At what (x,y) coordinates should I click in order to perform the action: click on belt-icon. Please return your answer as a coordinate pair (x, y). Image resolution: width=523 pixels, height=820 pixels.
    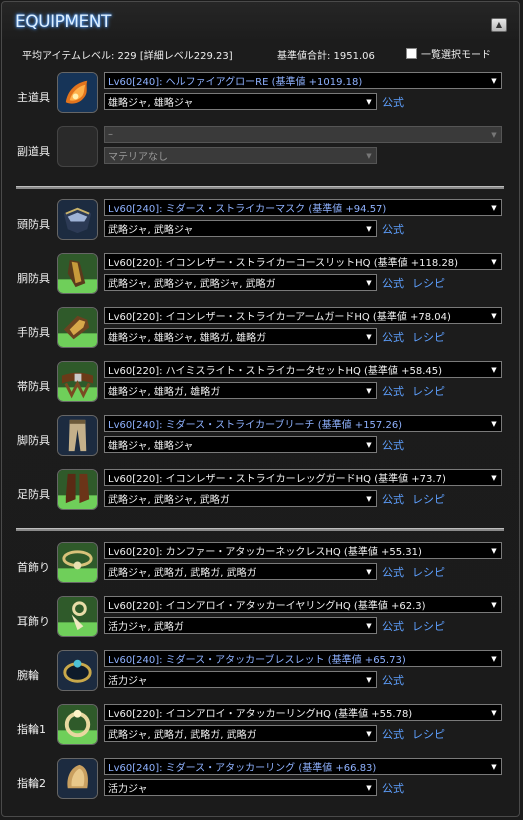
    Looking at the image, I should click on (77, 381).